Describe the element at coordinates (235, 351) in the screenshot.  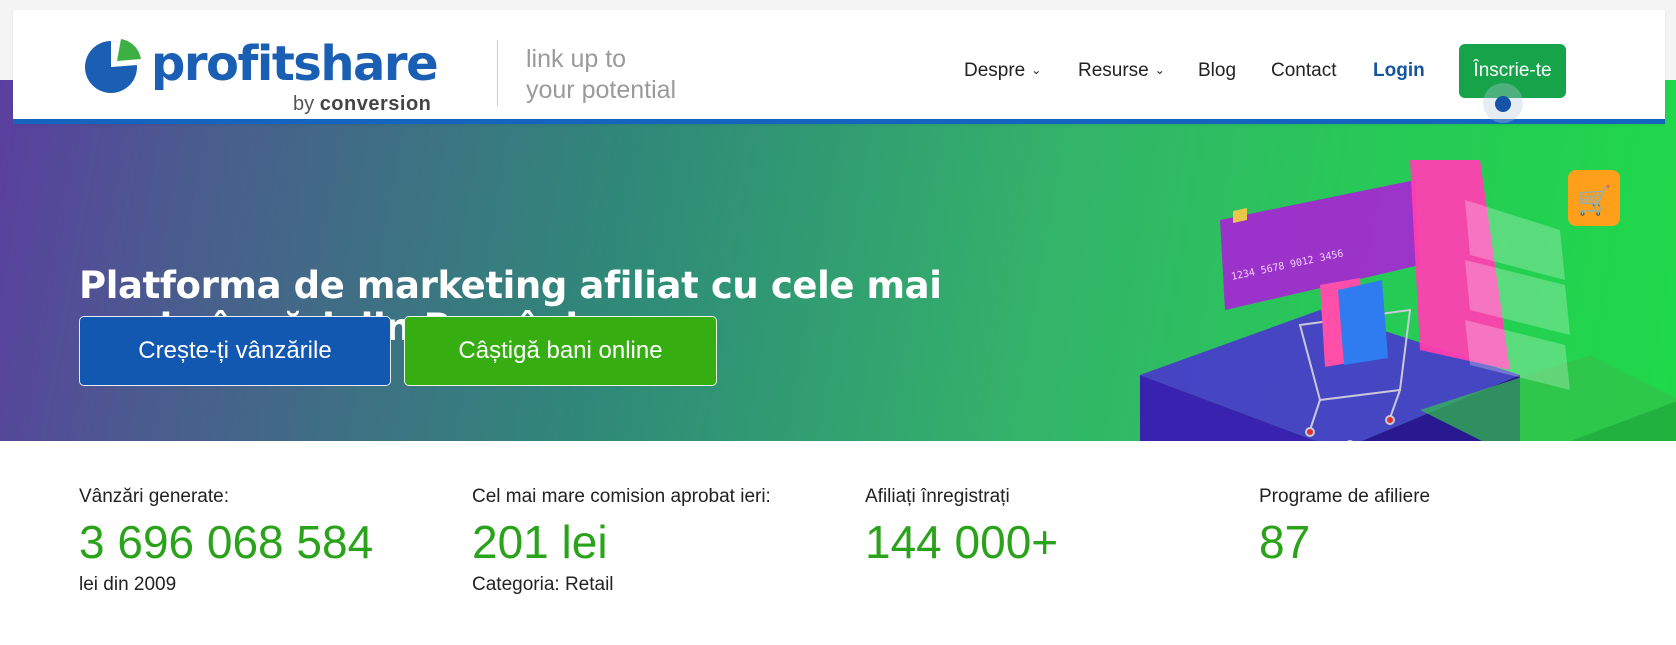
I see `grow-sales-button: Crește-ți vânzările` at that location.